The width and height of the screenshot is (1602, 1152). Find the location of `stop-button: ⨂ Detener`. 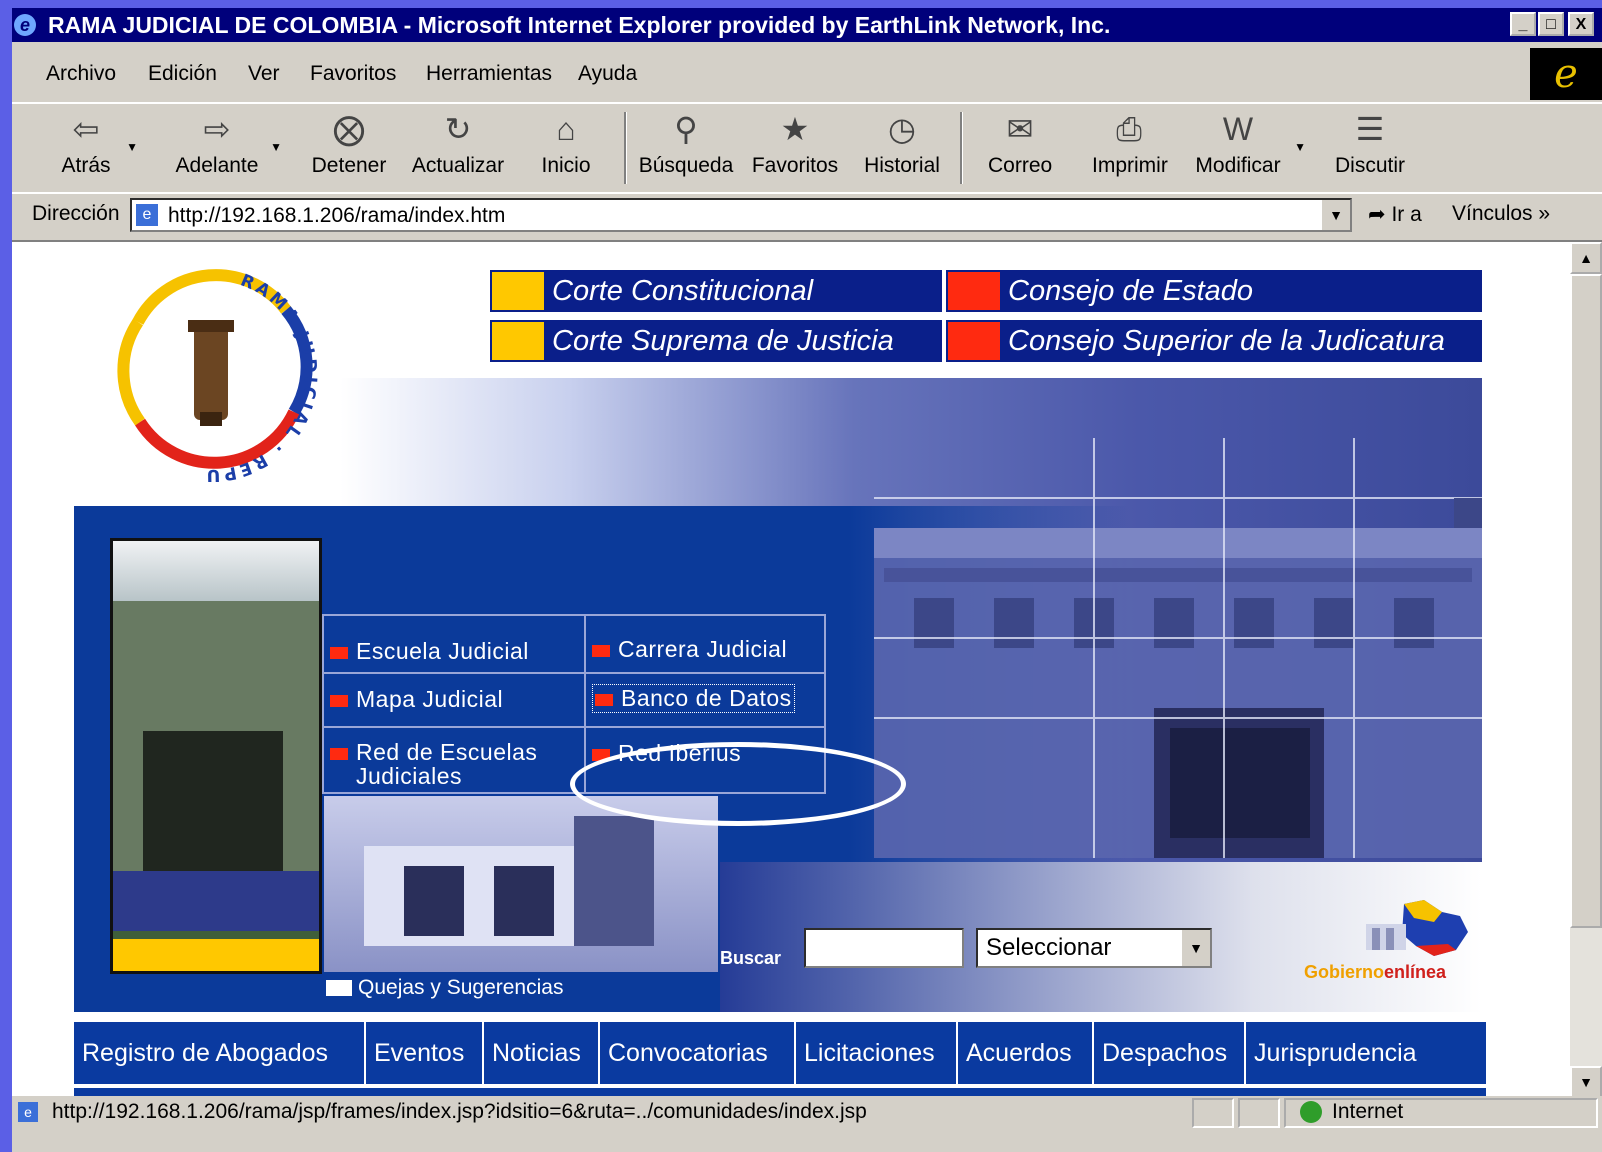

stop-button: ⨂ Detener is located at coordinates (349, 144).